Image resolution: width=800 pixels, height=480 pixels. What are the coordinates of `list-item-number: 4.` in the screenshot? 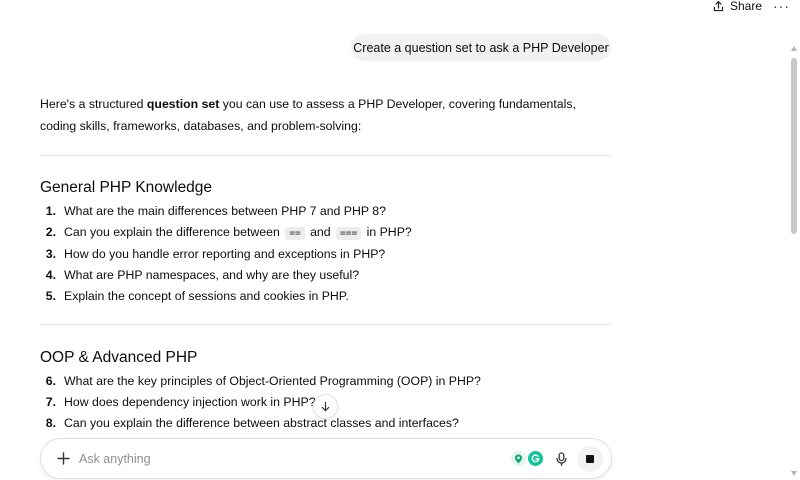 It's located at (50, 275).